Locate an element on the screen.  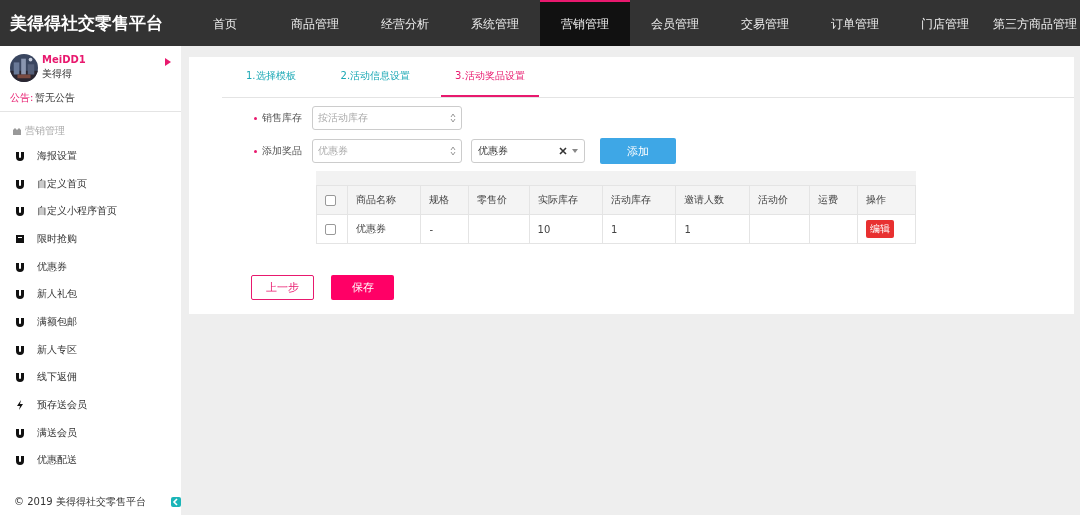
sidebar-item: 满送会员 is located at coordinates (90, 432).